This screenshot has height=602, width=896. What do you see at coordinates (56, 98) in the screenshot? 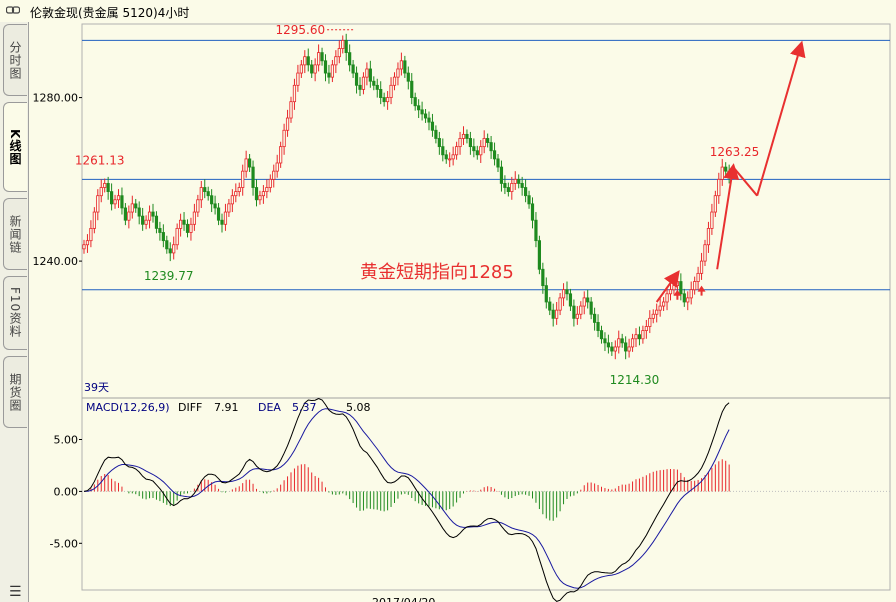
I see `price-tick-label: 1280.00` at bounding box center [56, 98].